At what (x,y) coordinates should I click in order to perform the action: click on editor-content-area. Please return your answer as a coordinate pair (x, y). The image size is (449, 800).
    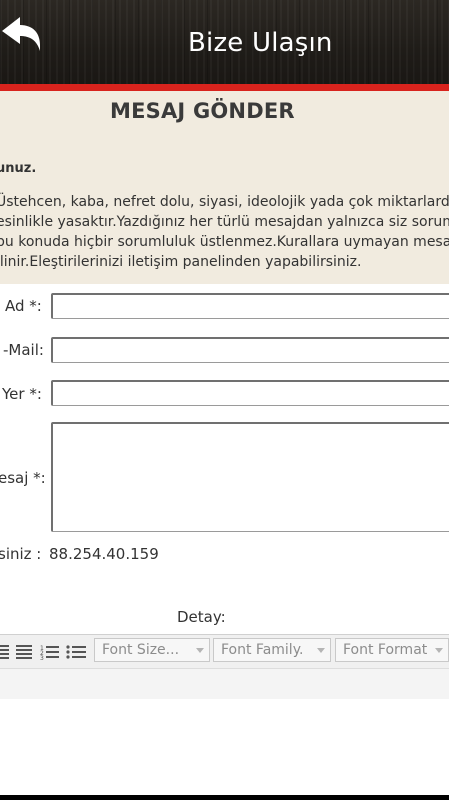
    Looking at the image, I should click on (224, 747).